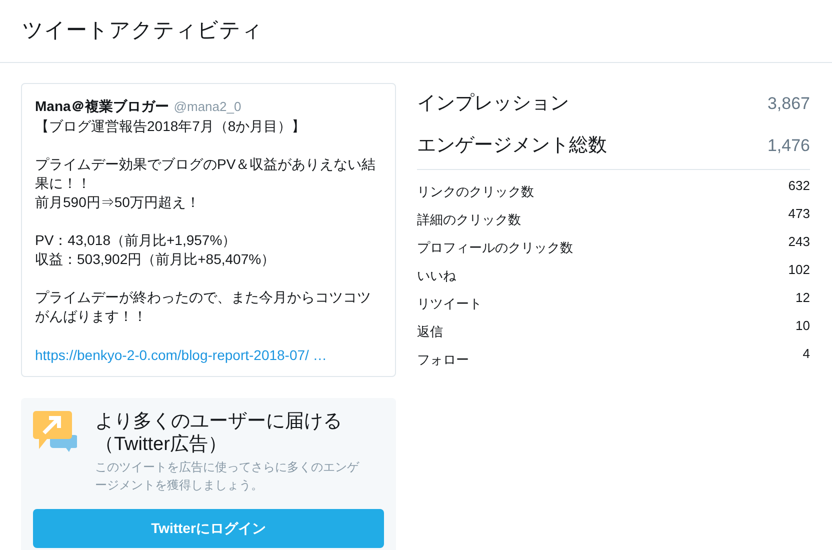 The width and height of the screenshot is (832, 550). I want to click on metric-value: 243, so click(799, 242).